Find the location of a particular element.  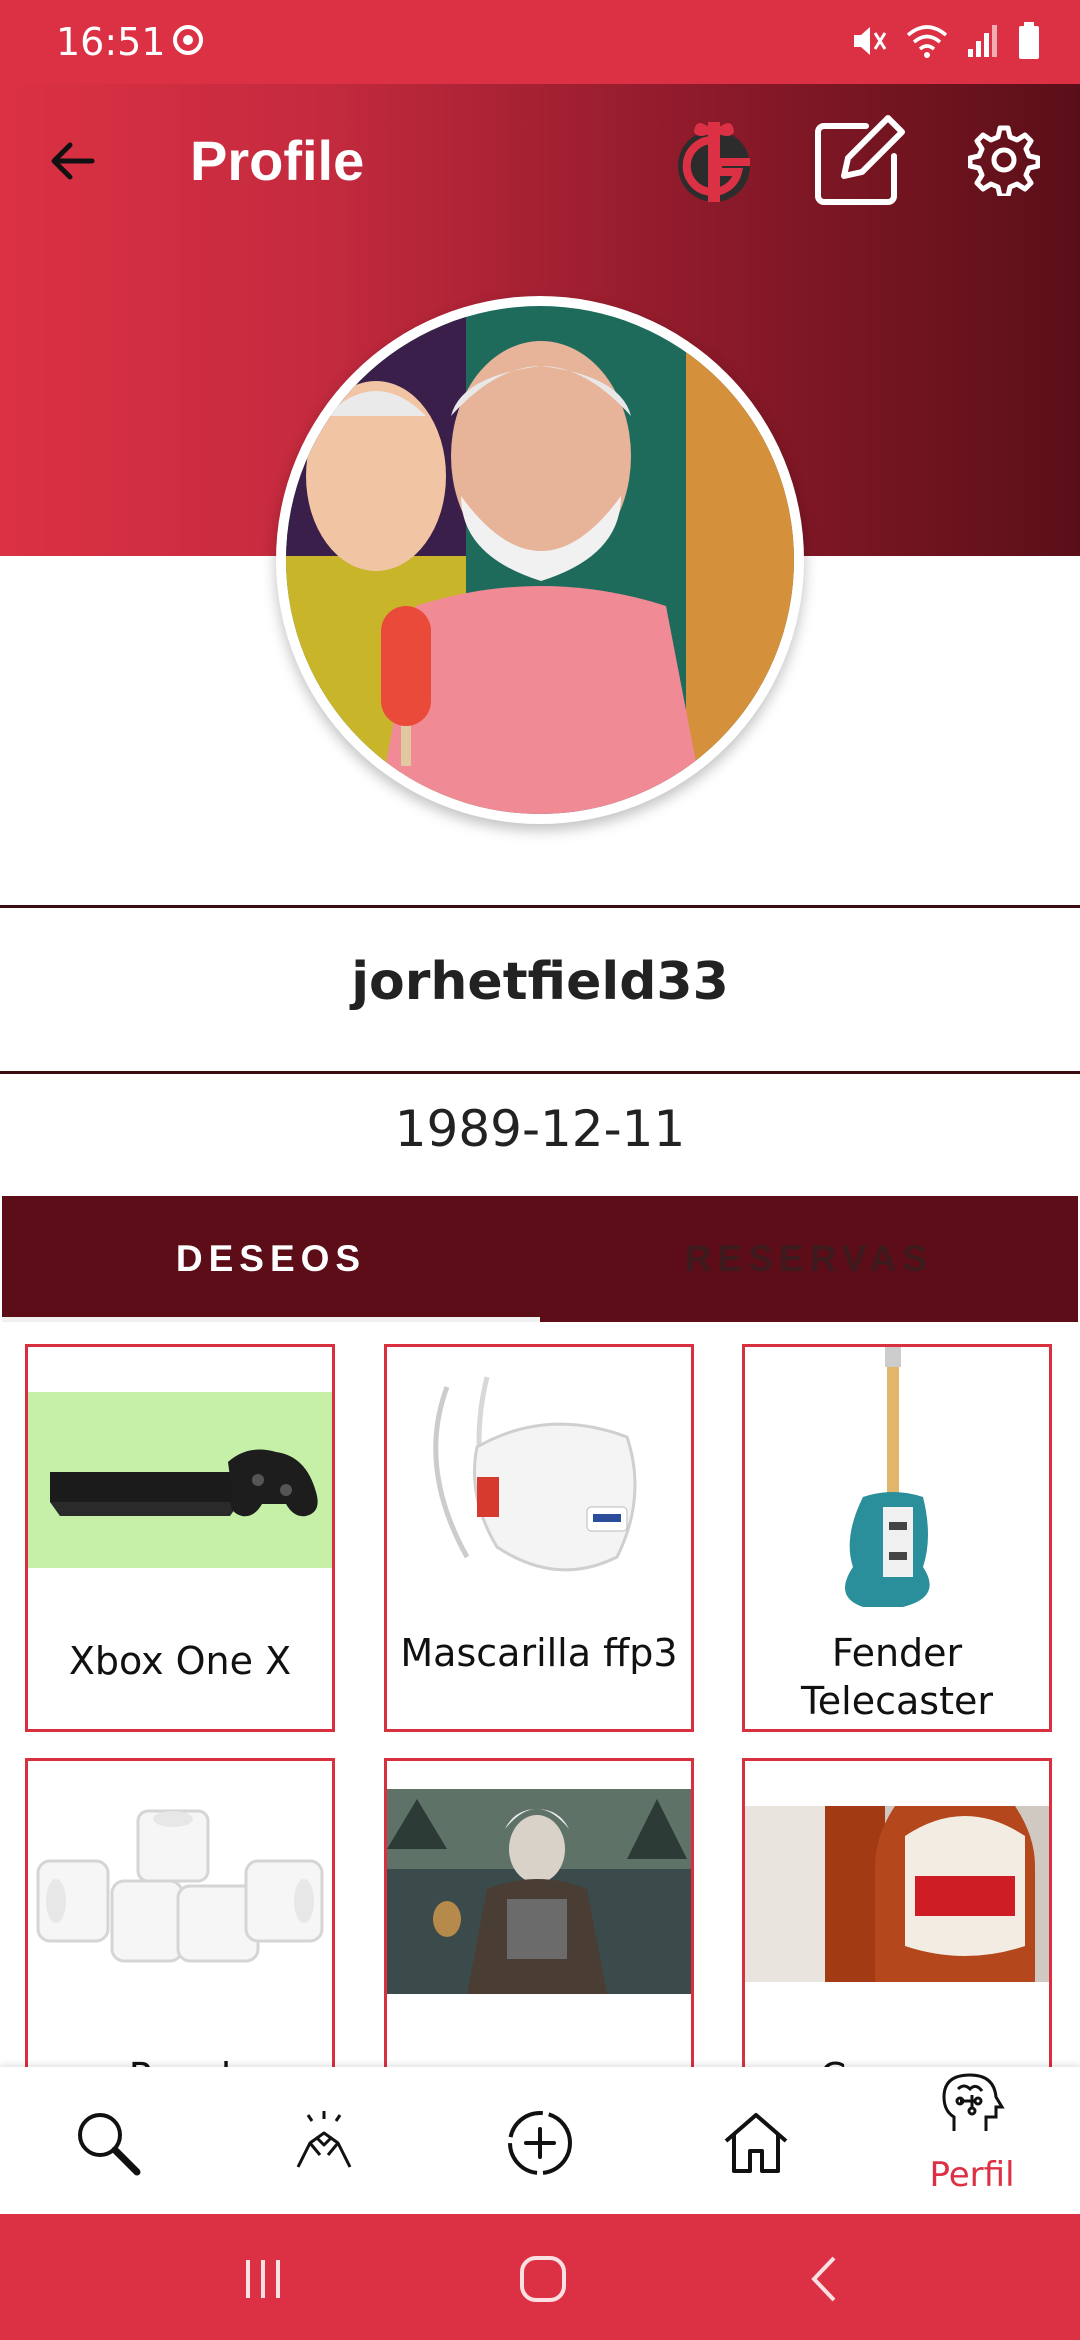

brain-profile-icon is located at coordinates (973, 2102).